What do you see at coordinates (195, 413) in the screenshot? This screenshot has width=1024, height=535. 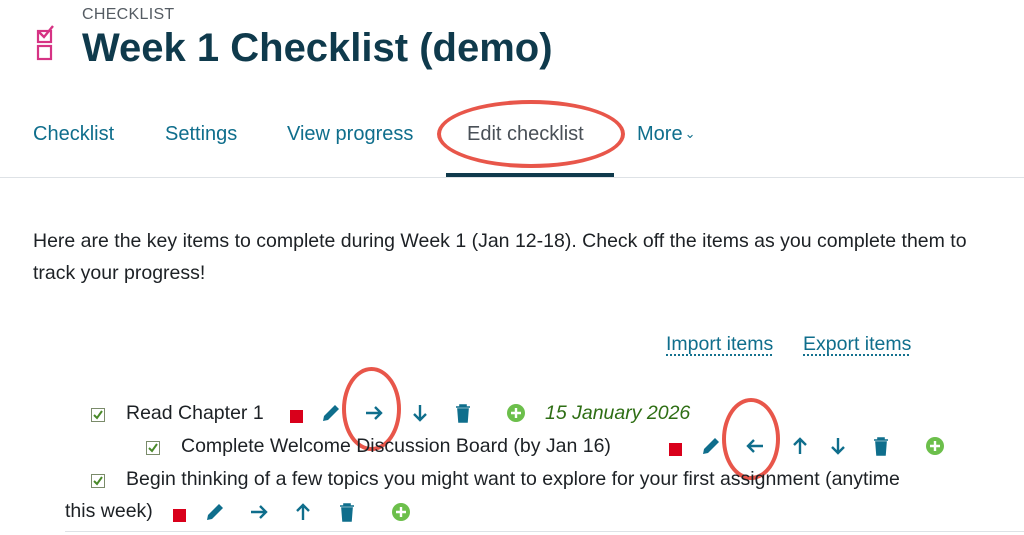 I see `item-text-1: Read Chapter 1` at bounding box center [195, 413].